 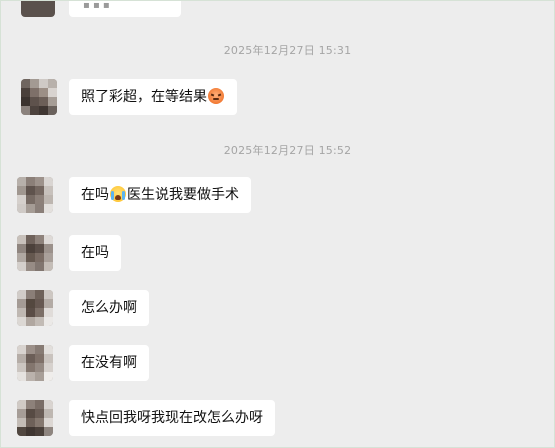 I want to click on message-bubble: 在吗 医生说我要做手术, so click(x=160, y=195).